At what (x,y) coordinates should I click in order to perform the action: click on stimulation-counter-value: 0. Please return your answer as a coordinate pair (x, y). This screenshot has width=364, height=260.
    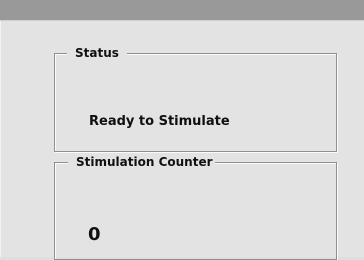
    Looking at the image, I should click on (94, 234).